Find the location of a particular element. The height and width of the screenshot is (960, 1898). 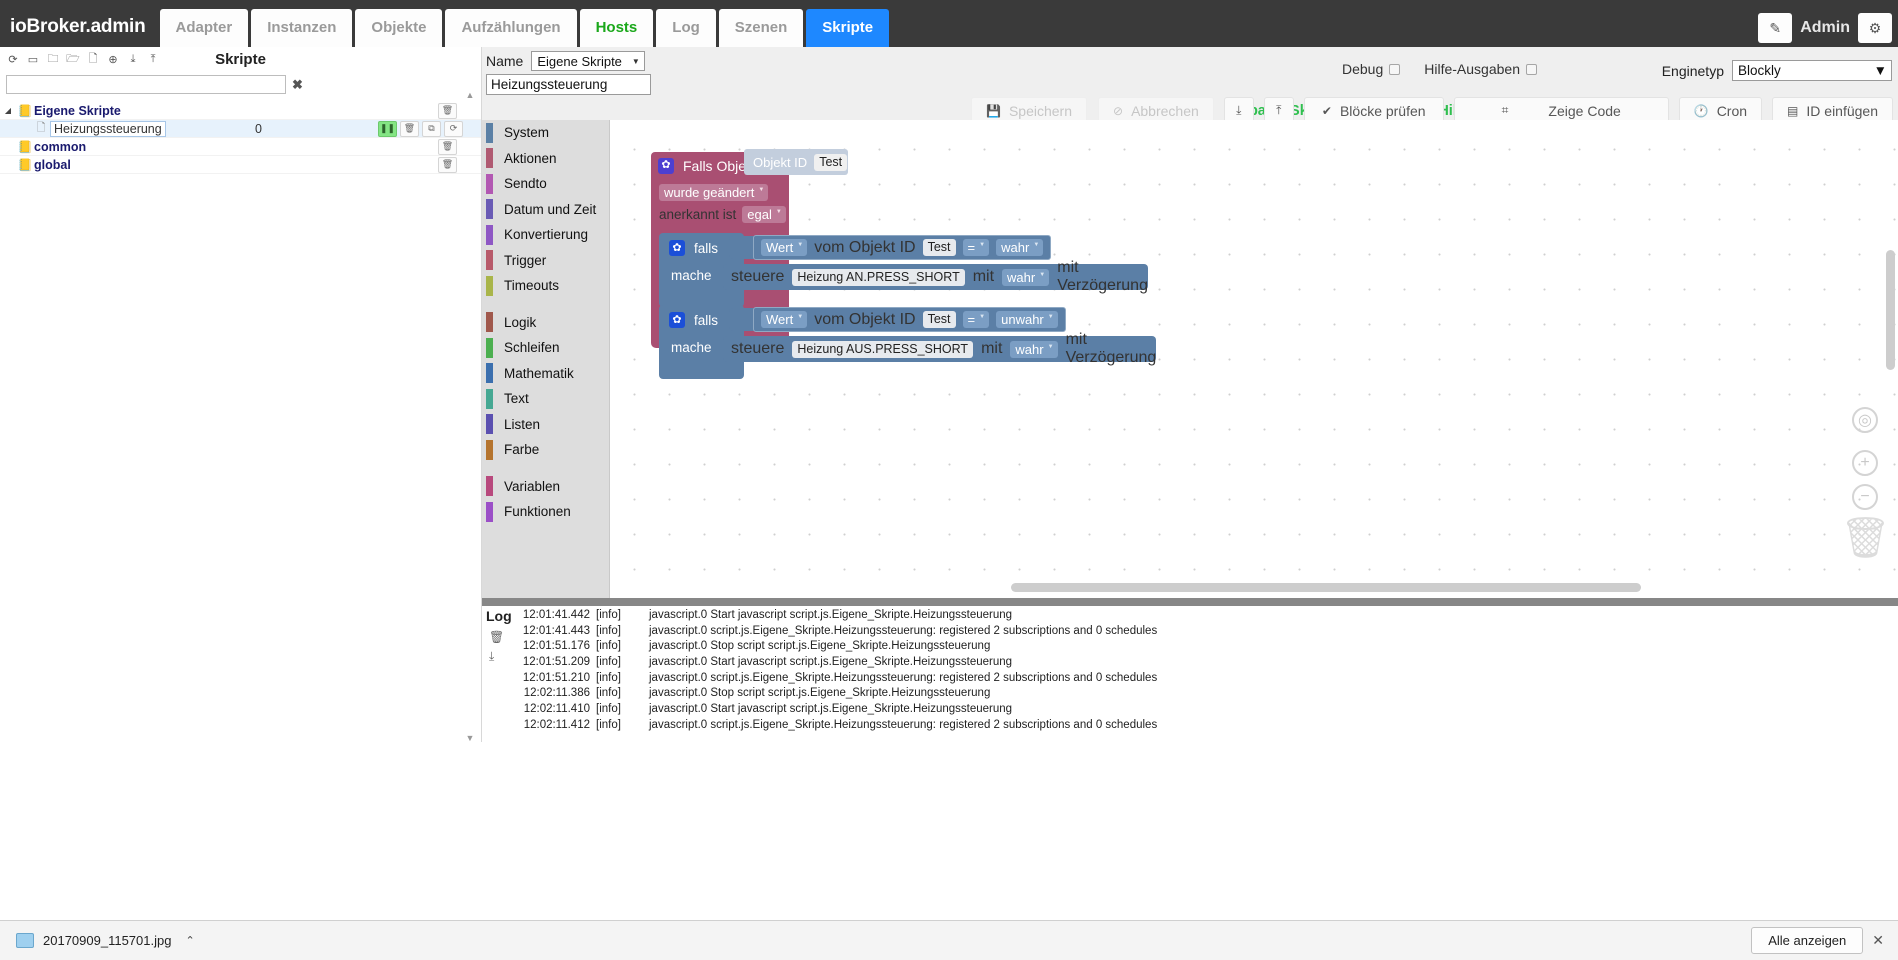

toolbox-item-aktionen: Aktionen is located at coordinates (545, 159).